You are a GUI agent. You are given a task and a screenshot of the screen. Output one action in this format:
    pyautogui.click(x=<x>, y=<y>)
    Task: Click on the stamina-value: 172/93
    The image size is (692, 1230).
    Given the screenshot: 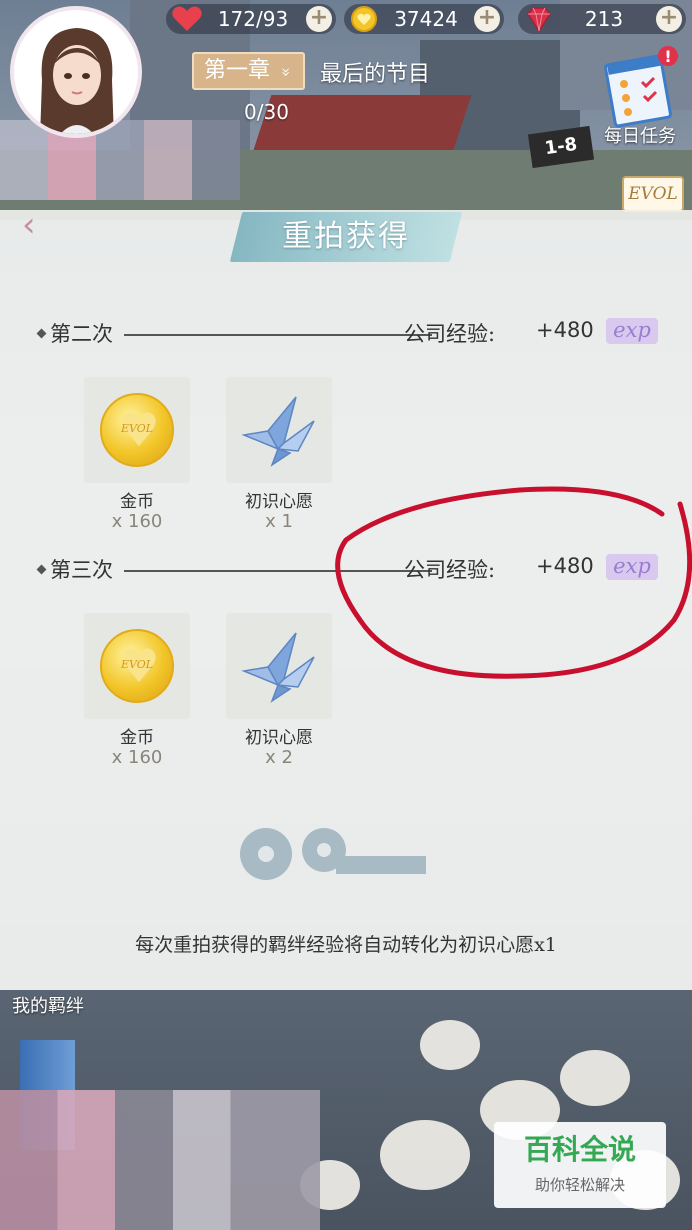 What is the action you would take?
    pyautogui.click(x=253, y=19)
    